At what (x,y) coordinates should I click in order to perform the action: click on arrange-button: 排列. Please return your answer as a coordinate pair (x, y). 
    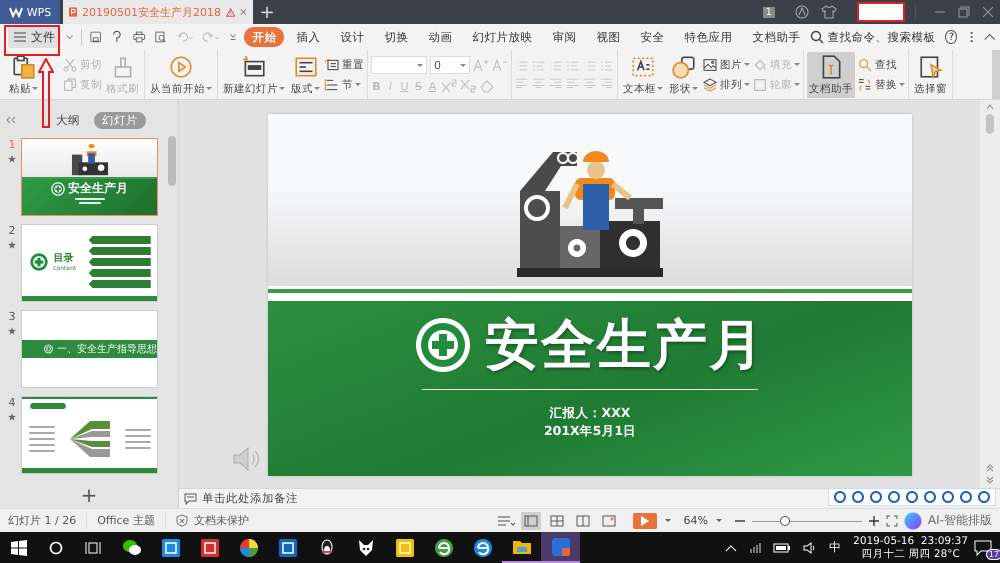
    Looking at the image, I should click on (726, 84).